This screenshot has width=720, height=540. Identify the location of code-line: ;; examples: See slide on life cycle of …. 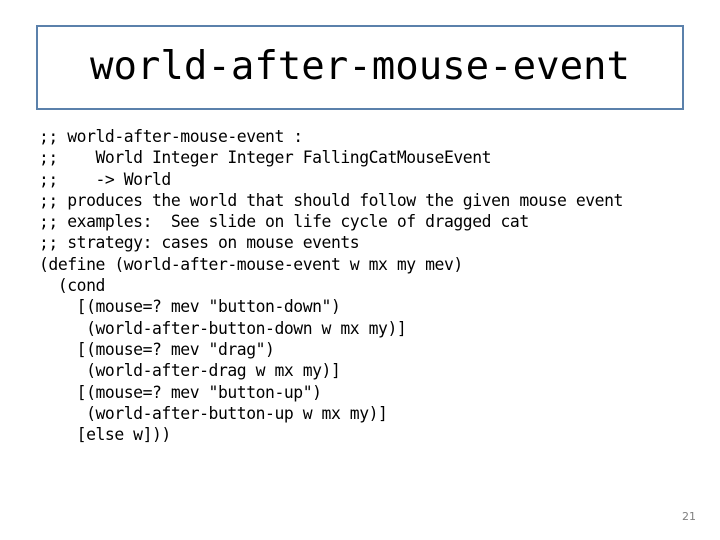
(284, 222).